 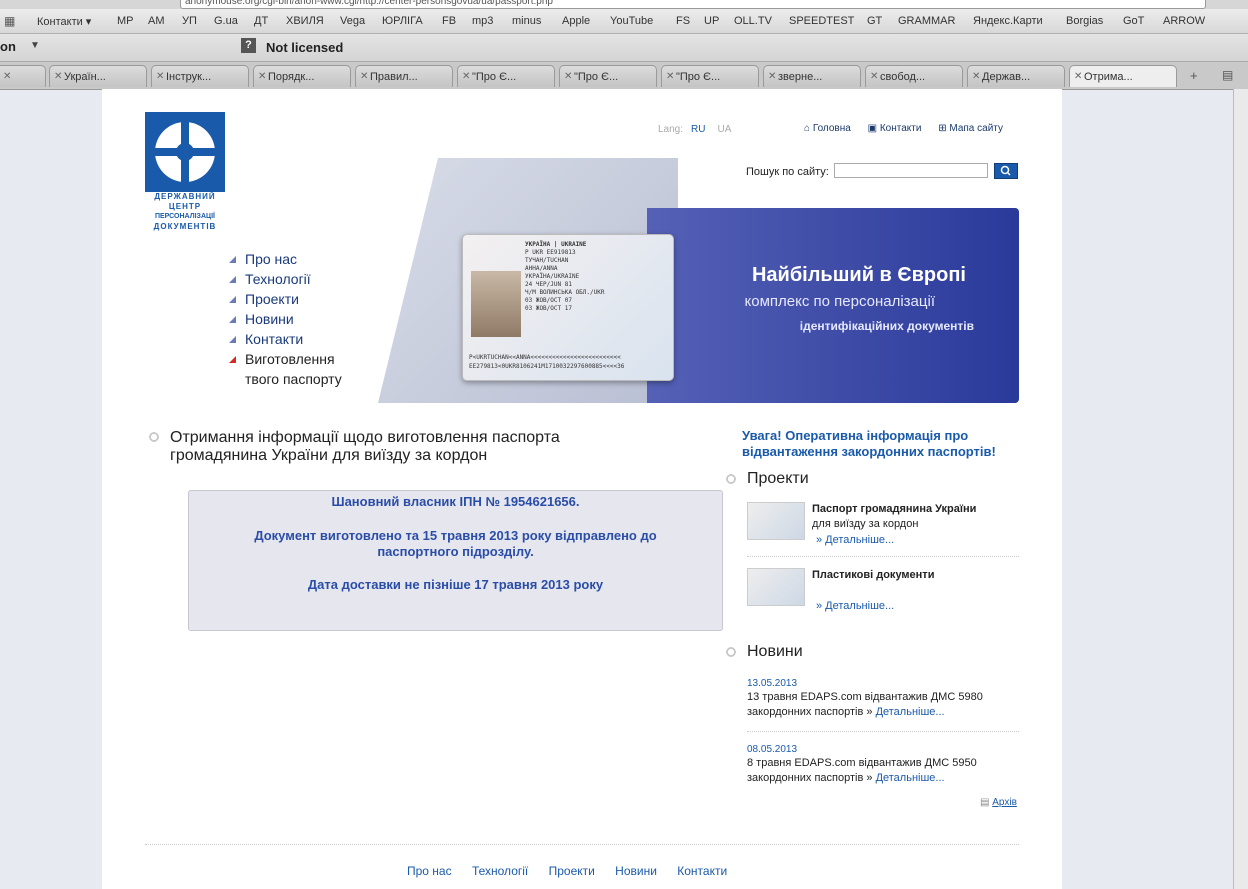 I want to click on search-icon, so click(x=1005, y=170).